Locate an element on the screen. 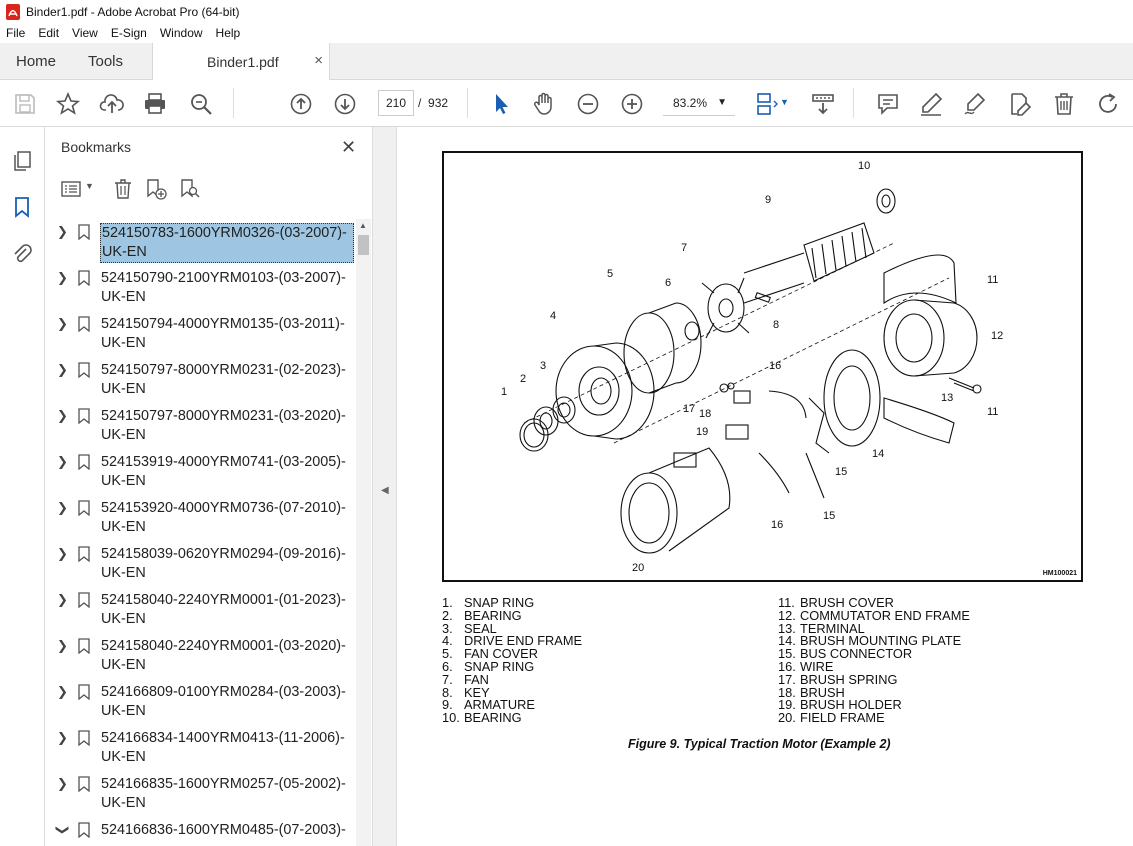  panel-splitter: ◀ is located at coordinates (384, 486).